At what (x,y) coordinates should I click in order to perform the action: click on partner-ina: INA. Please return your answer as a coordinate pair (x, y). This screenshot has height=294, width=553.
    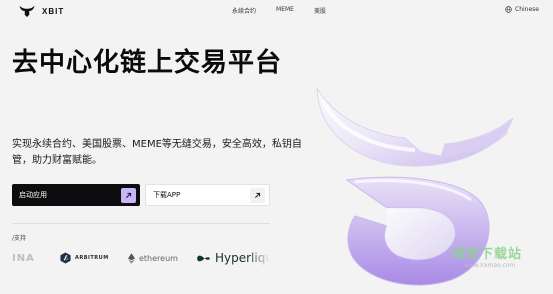
    Looking at the image, I should click on (23, 258).